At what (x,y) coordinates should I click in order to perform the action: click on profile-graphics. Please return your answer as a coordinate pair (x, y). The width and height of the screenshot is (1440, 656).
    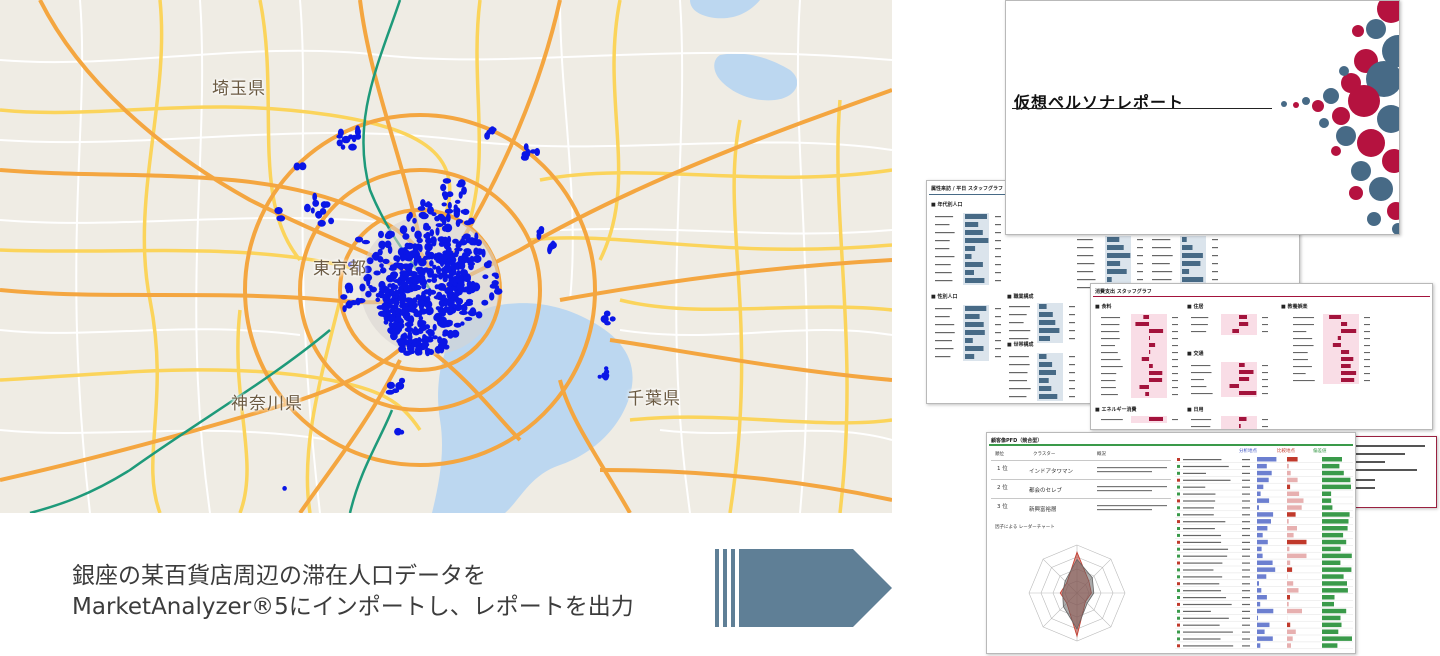
    Looking at the image, I should click on (1172, 553).